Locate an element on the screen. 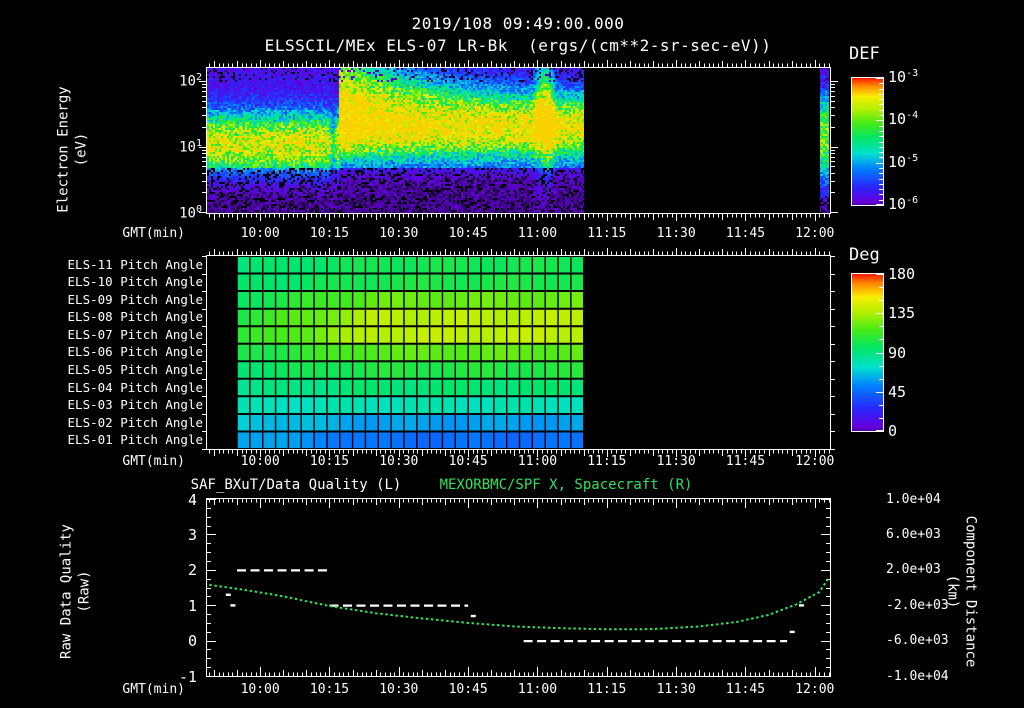 Image resolution: width=1024 pixels, height=708 pixels. km-tick-5: -1.0e+04 is located at coordinates (917, 676).